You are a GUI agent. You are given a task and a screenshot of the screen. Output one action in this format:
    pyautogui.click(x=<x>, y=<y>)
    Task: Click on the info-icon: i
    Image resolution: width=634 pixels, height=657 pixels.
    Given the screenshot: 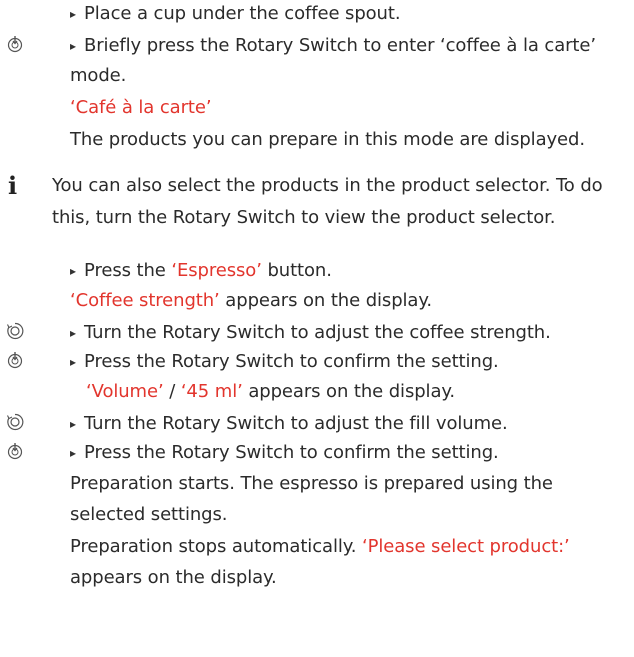 What is the action you would take?
    pyautogui.click(x=13, y=185)
    